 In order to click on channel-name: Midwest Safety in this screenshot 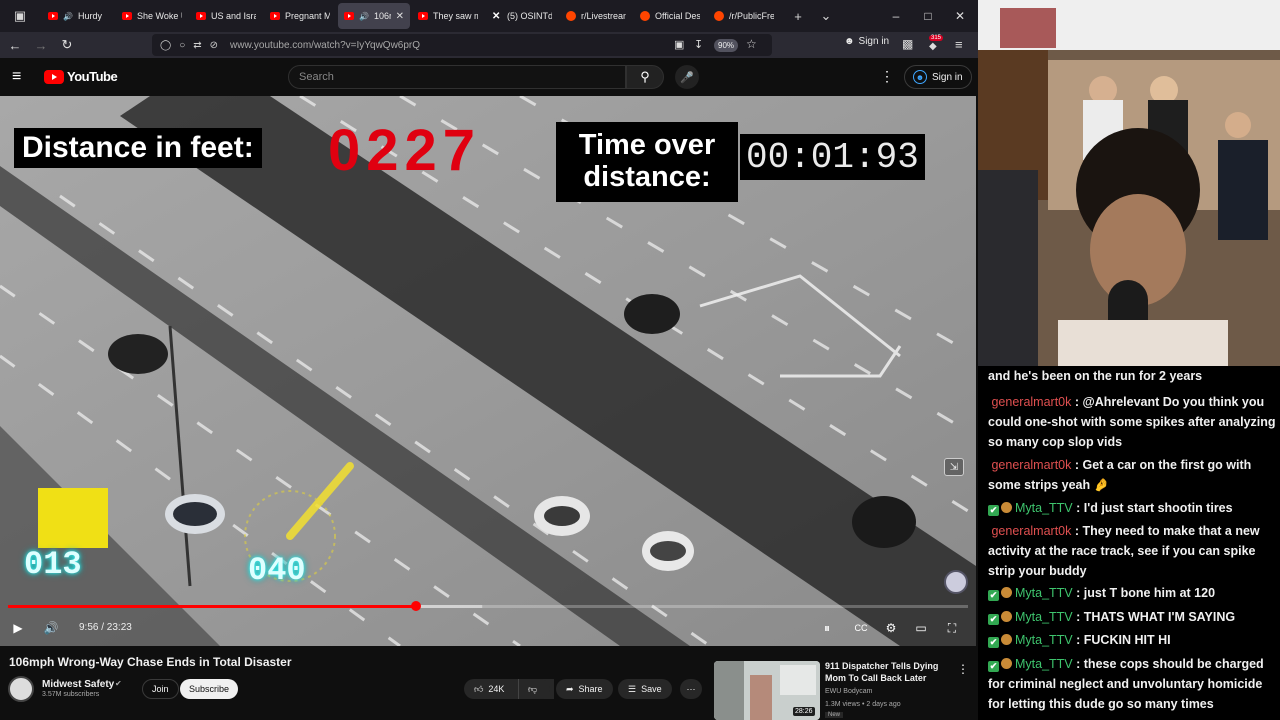, I will do `click(78, 684)`.